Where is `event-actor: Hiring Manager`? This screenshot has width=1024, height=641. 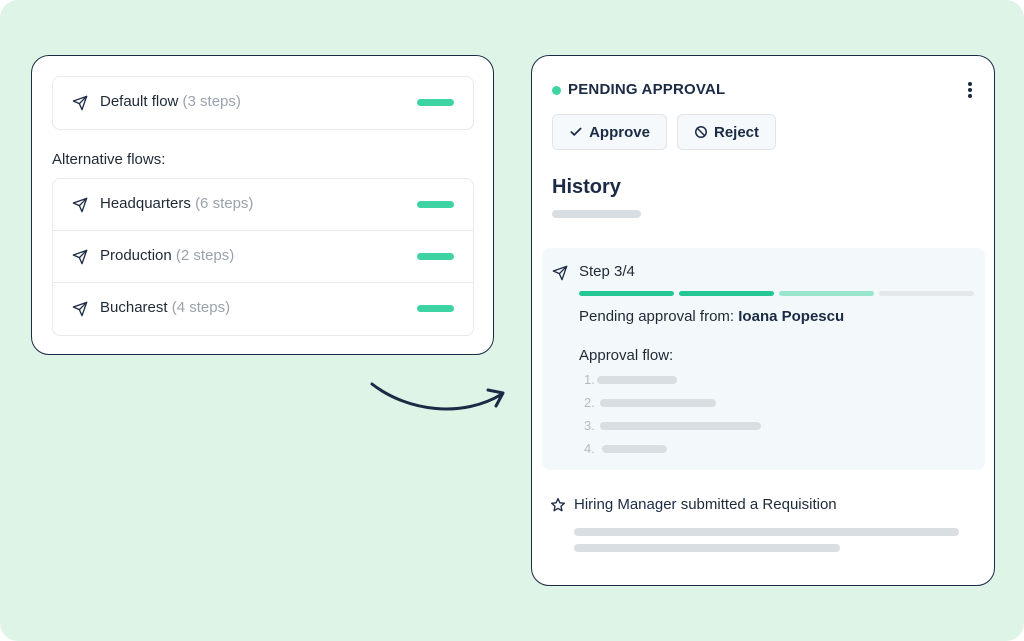 event-actor: Hiring Manager is located at coordinates (625, 504).